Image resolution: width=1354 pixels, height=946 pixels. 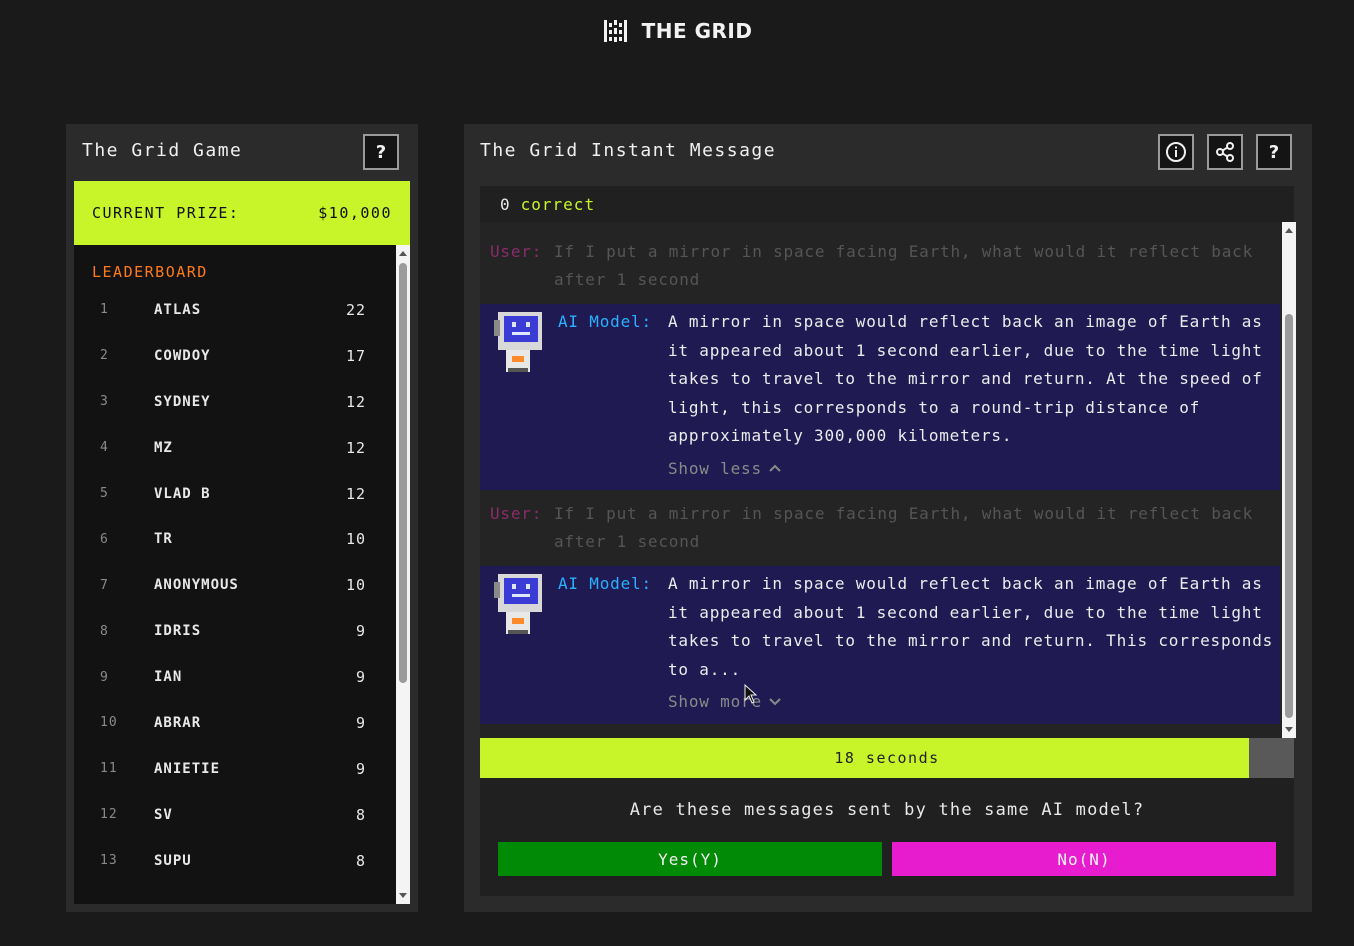 What do you see at coordinates (715, 468) in the screenshot?
I see `show-less-label: Show less` at bounding box center [715, 468].